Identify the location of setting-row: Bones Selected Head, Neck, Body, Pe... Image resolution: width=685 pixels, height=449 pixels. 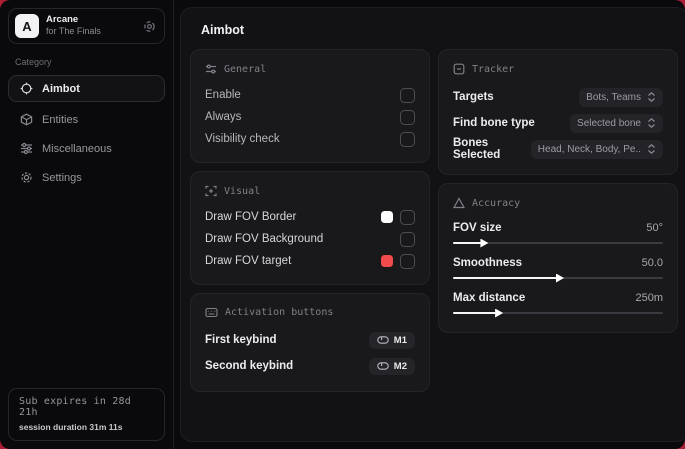
(558, 149).